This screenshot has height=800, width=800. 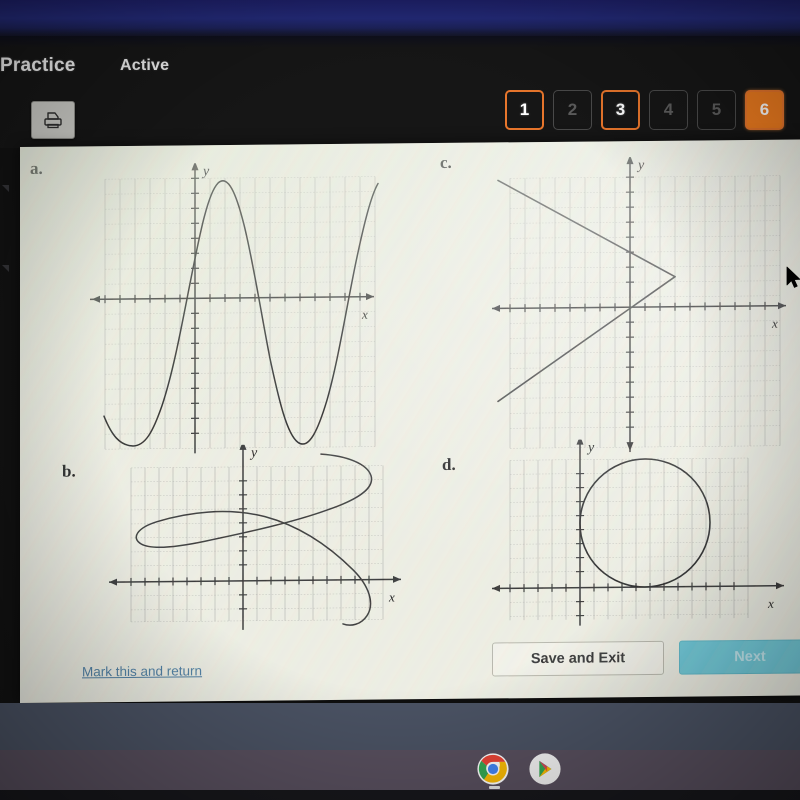 I want to click on printer-icon, so click(x=53, y=120).